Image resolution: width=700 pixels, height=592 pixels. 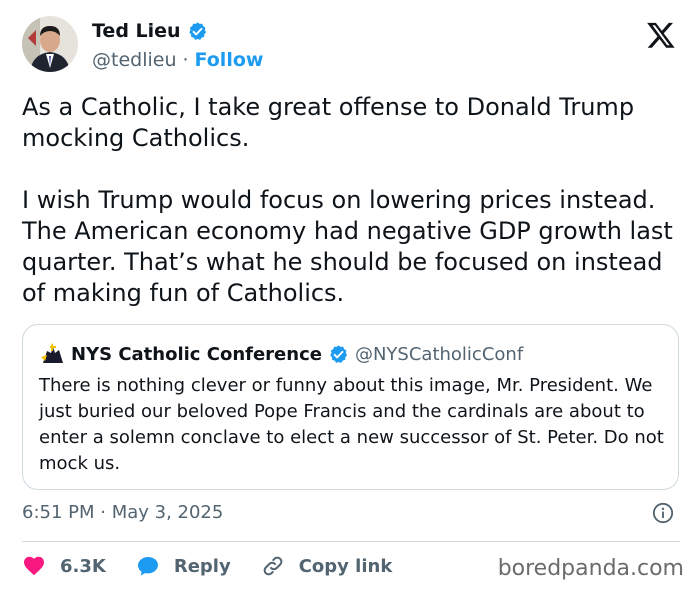 I want to click on like-button: 6.3K, so click(x=64, y=566).